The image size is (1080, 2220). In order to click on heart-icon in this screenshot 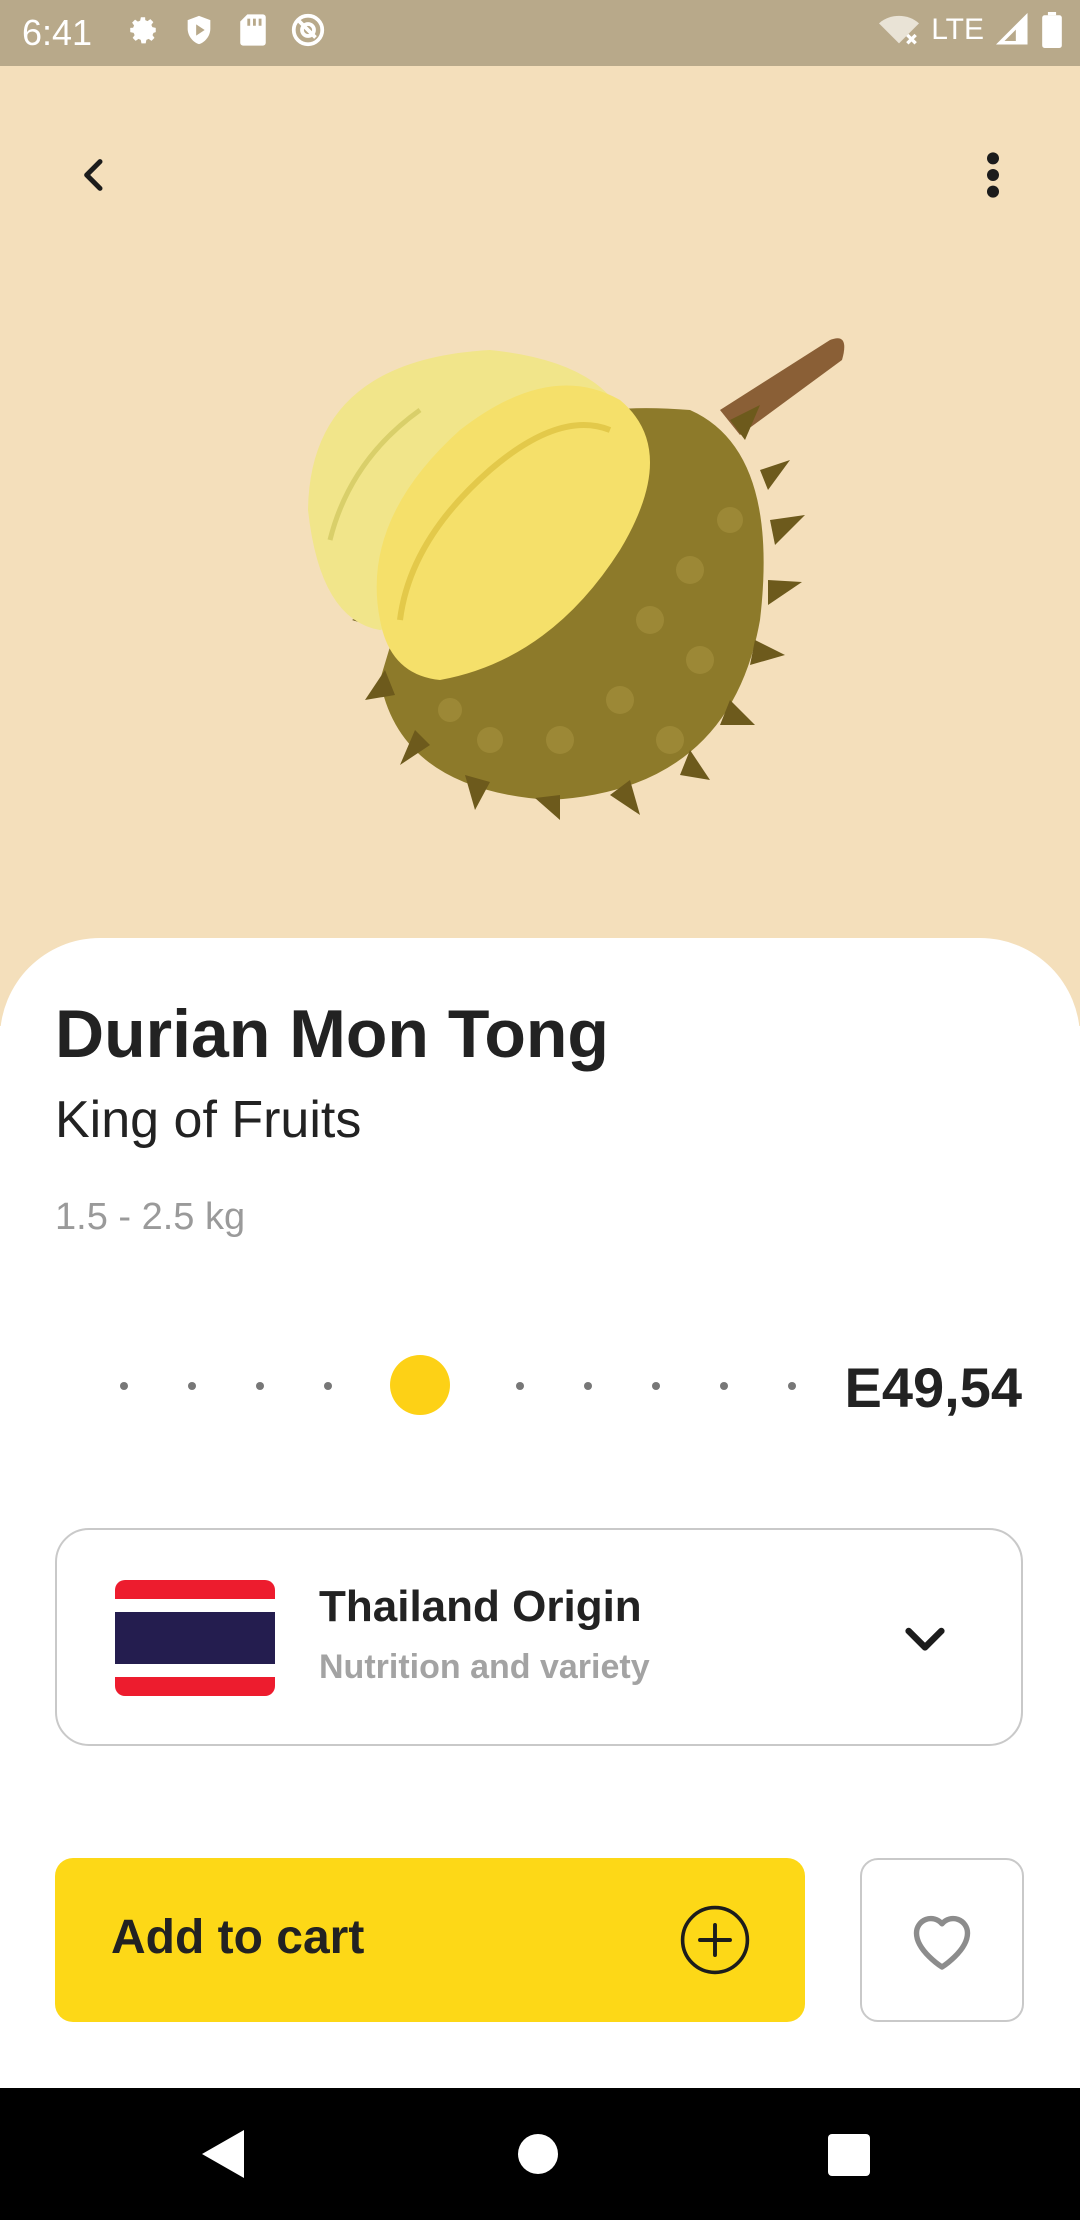, I will do `click(942, 1942)`.